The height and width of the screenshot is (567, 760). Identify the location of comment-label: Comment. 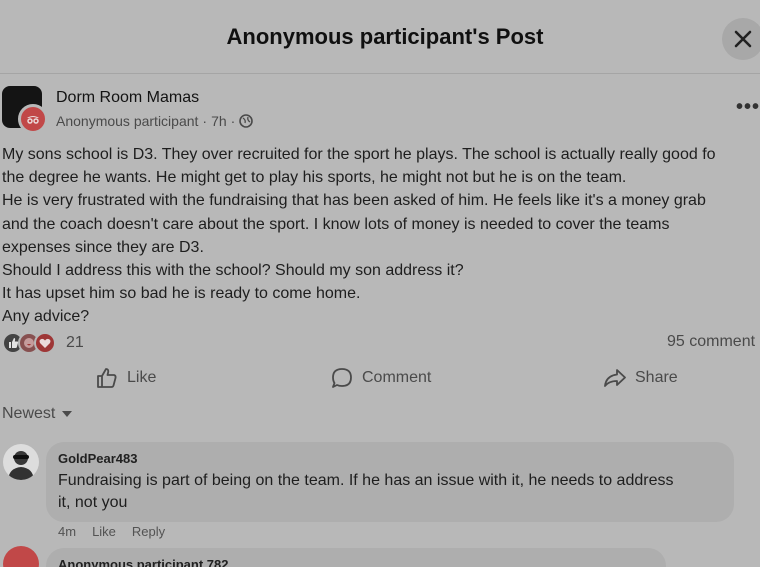
(397, 377).